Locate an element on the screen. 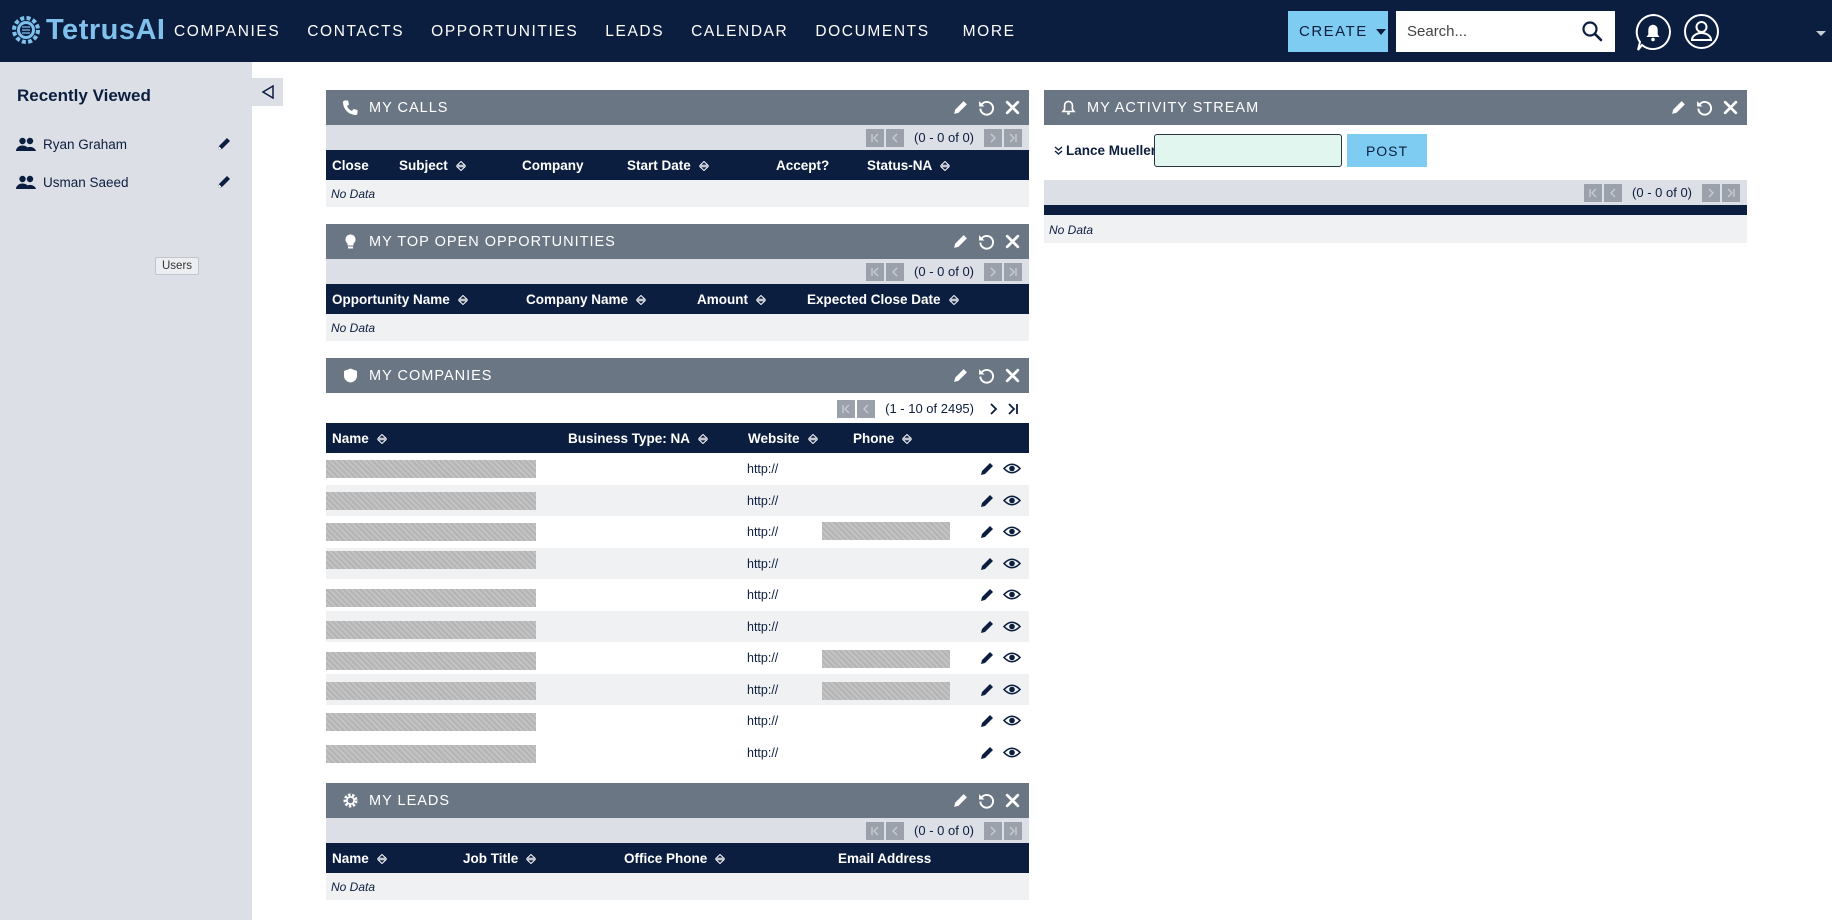 The width and height of the screenshot is (1832, 920). app-logo: TetrusAI is located at coordinates (86, 30).